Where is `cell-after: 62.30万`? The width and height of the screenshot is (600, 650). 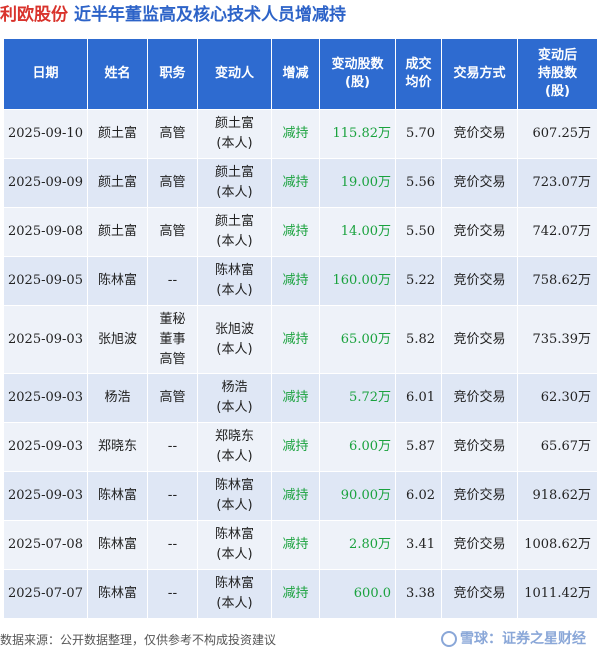 cell-after: 62.30万 is located at coordinates (557, 398).